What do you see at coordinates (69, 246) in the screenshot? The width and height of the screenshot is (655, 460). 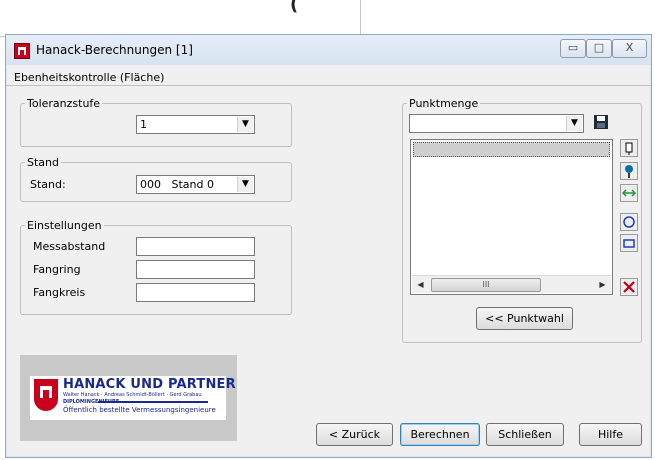 I see `messabstand-label: Messabstand` at bounding box center [69, 246].